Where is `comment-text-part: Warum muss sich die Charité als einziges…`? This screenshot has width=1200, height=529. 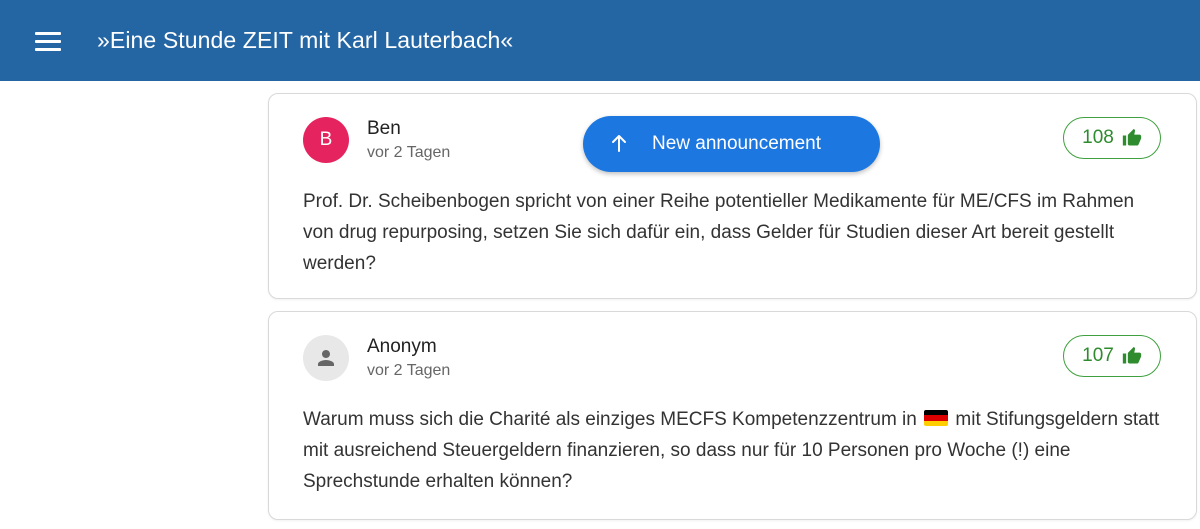 comment-text-part: Warum muss sich die Charité als einziges… is located at coordinates (613, 419).